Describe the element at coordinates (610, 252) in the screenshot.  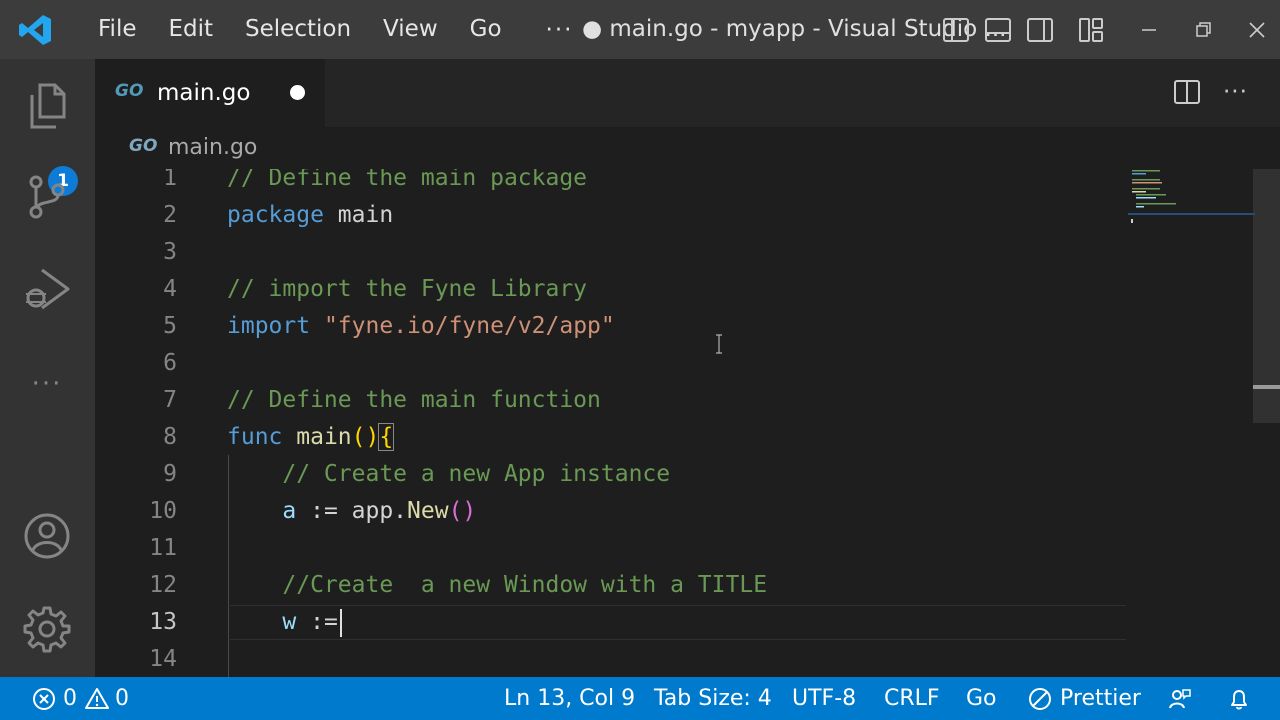
I see `code-line: 3` at that location.